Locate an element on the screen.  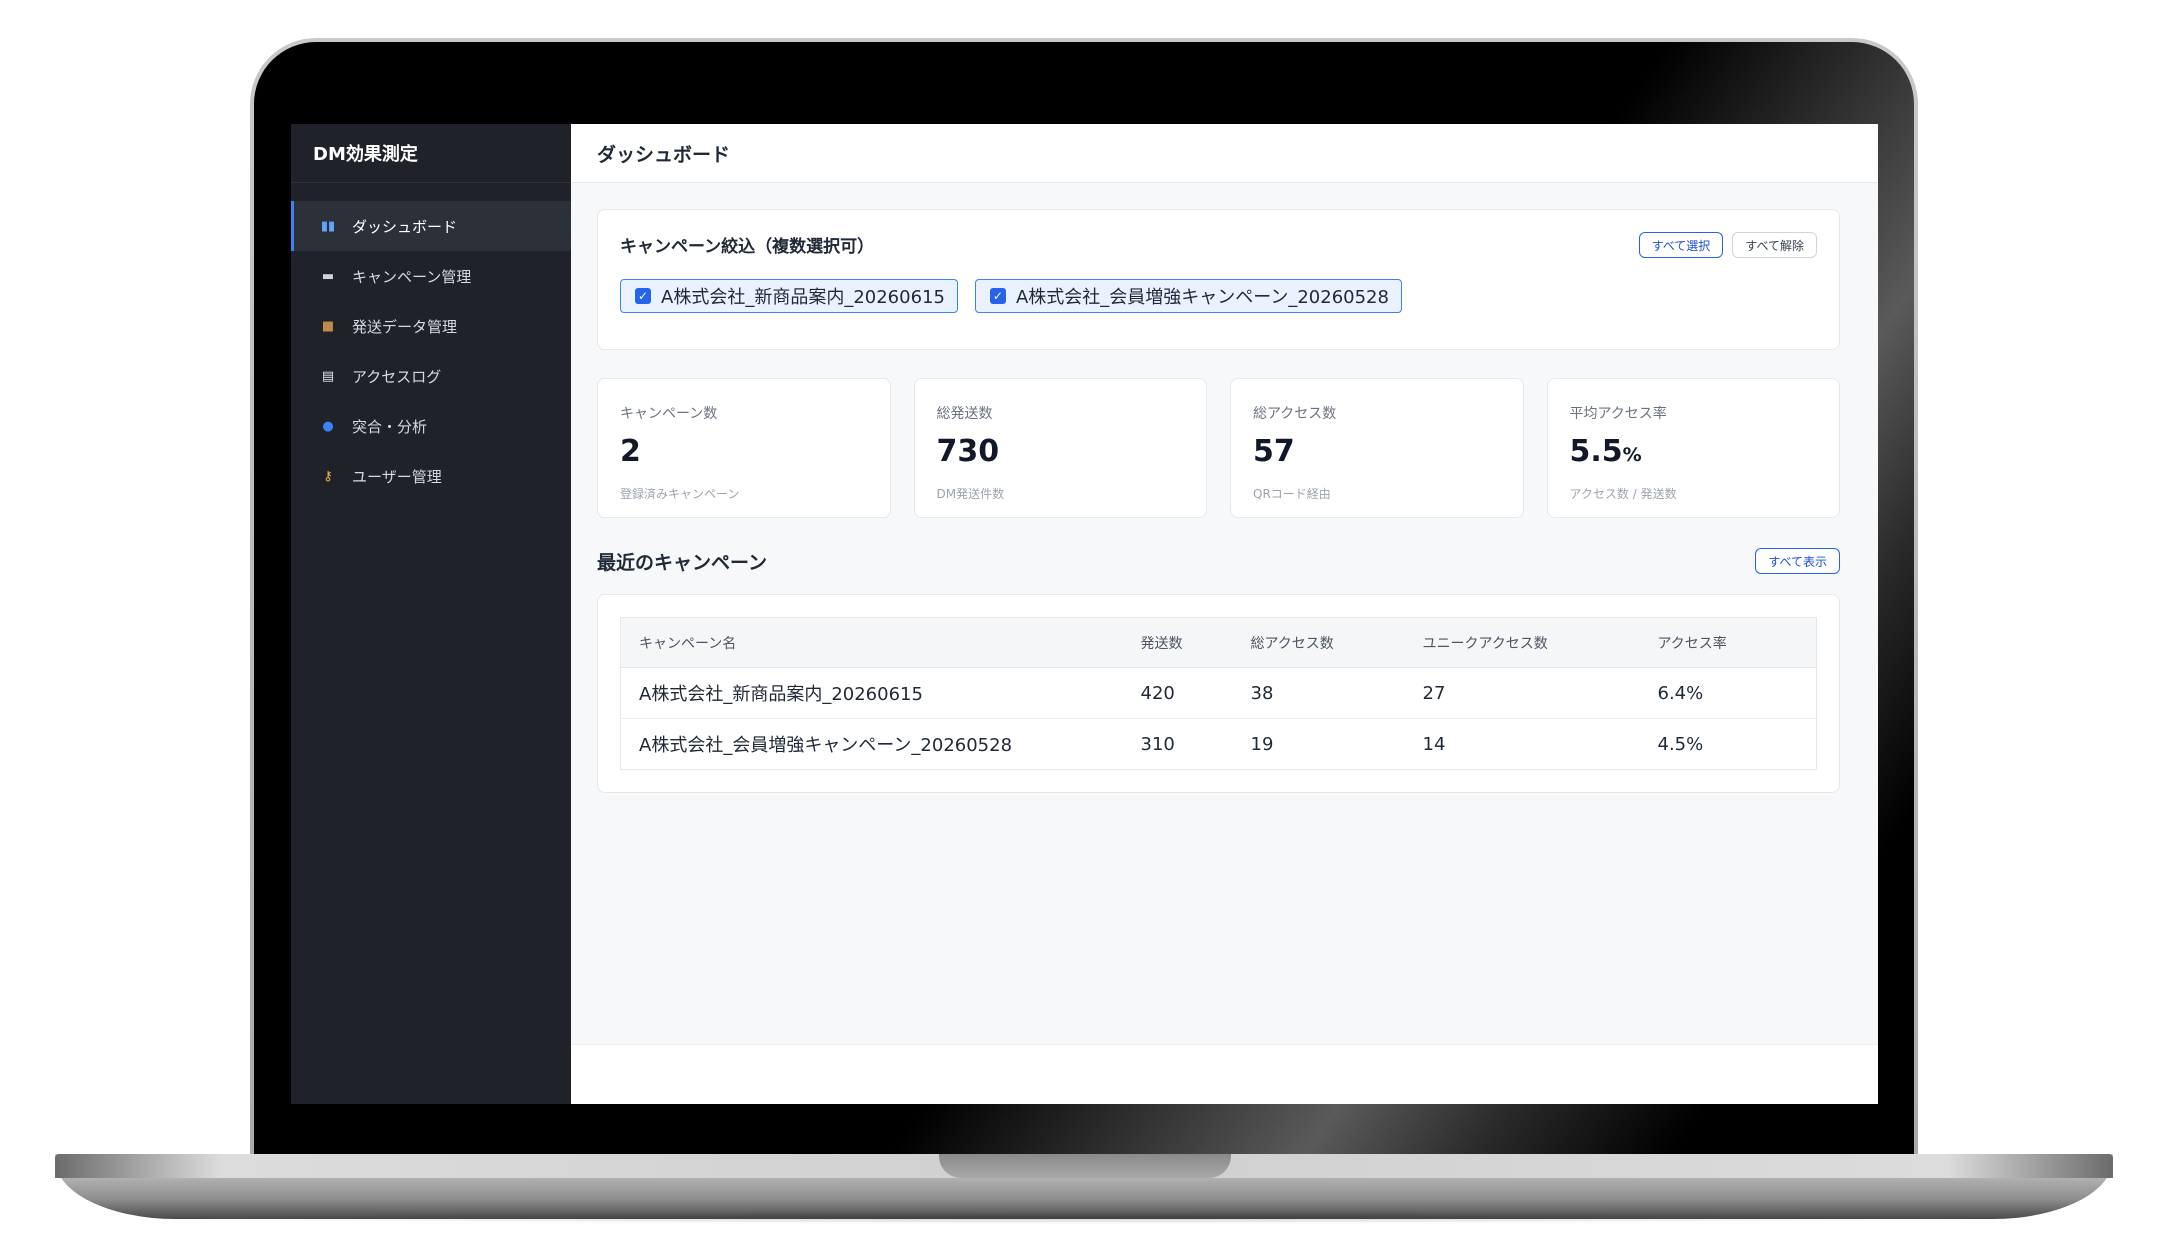
ticket-icon: ▬ is located at coordinates (328, 276).